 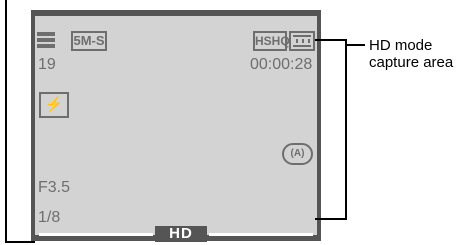 What do you see at coordinates (89, 41) in the screenshot?
I see `resolution-badge: 5M-S` at bounding box center [89, 41].